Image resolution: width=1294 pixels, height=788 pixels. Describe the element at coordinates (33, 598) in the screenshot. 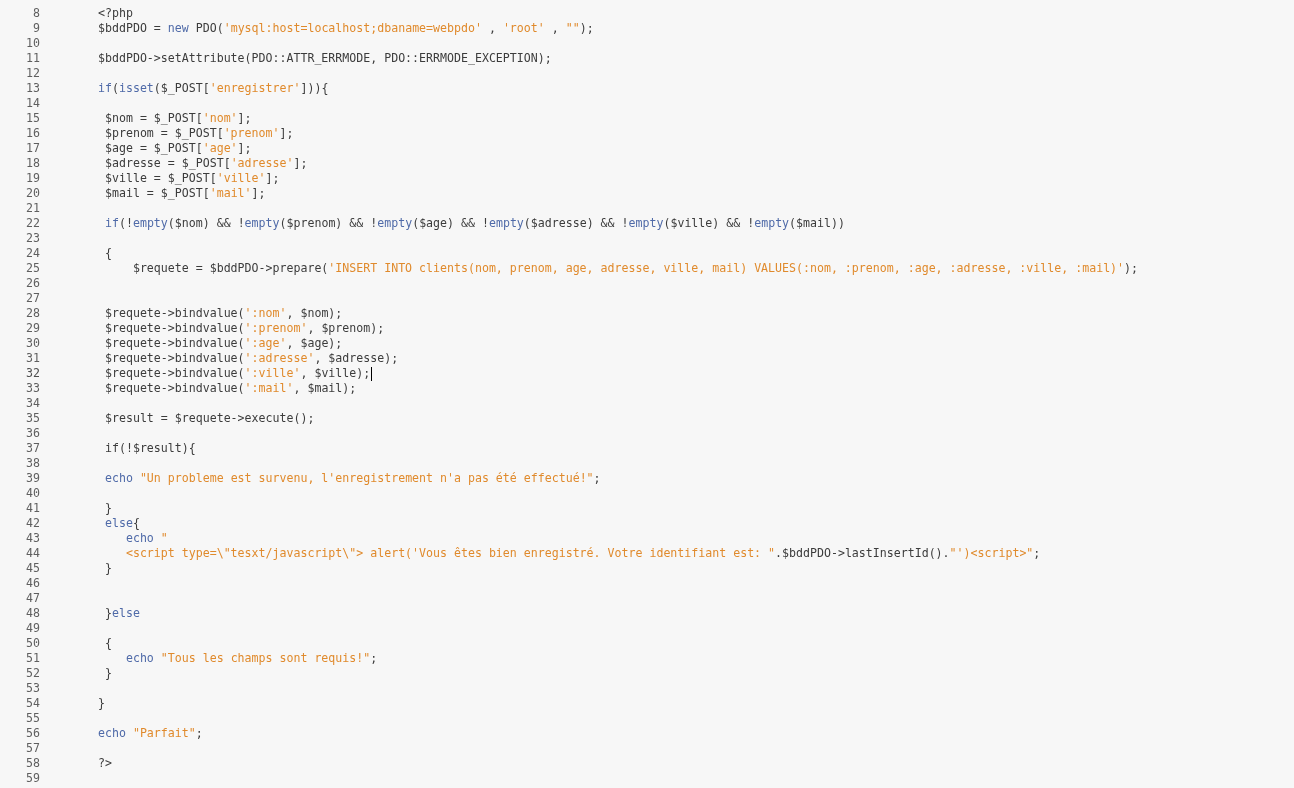

I see `line-number: 47` at that location.